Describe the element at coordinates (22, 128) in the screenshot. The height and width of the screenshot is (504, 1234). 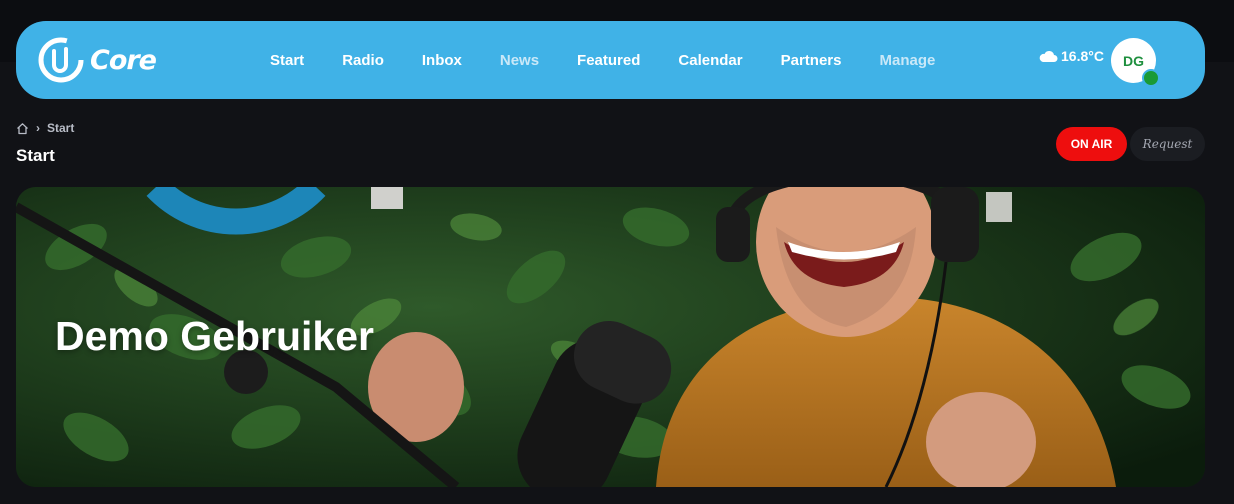
I see `home-icon` at that location.